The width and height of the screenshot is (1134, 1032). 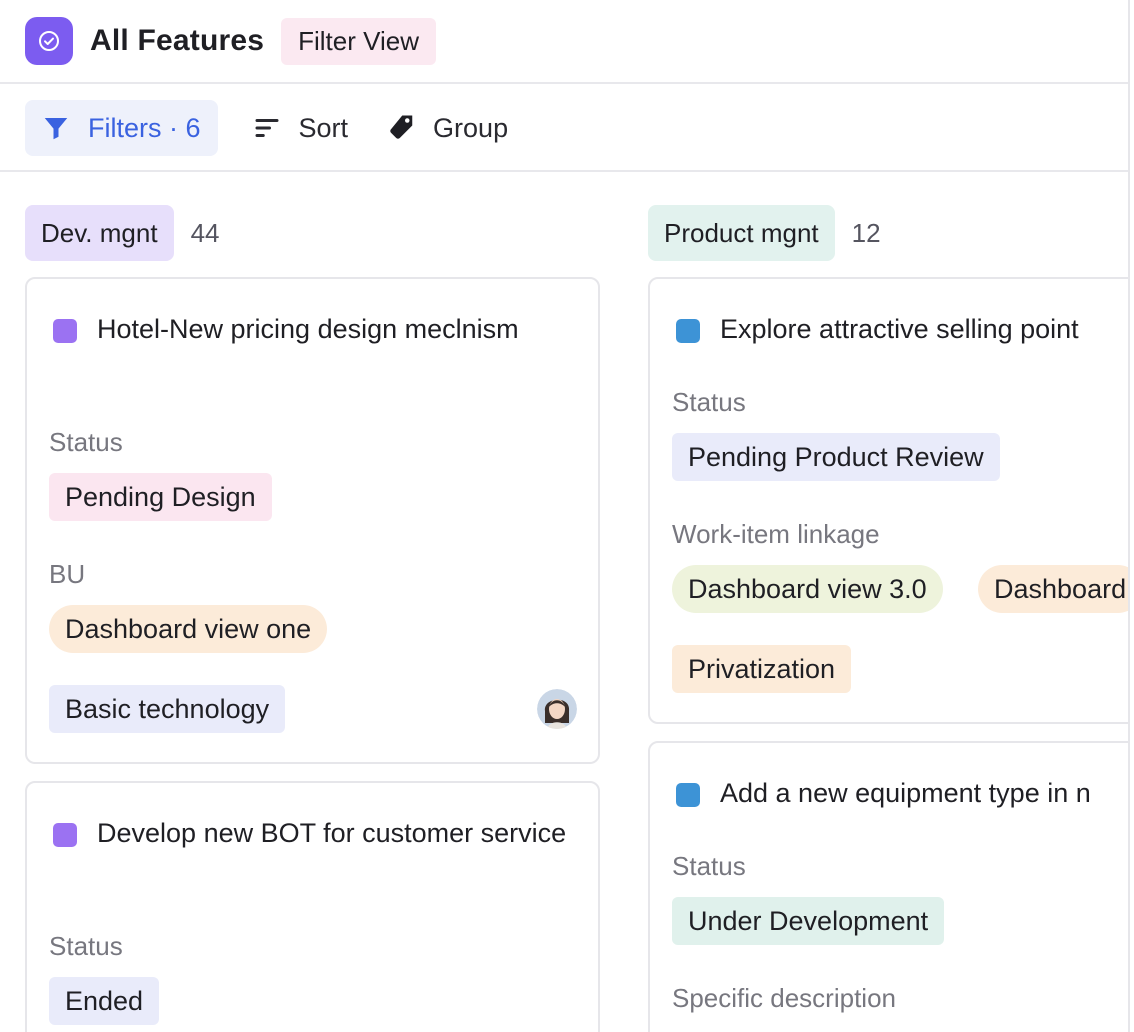 I want to click on sort-button: Sort, so click(x=300, y=128).